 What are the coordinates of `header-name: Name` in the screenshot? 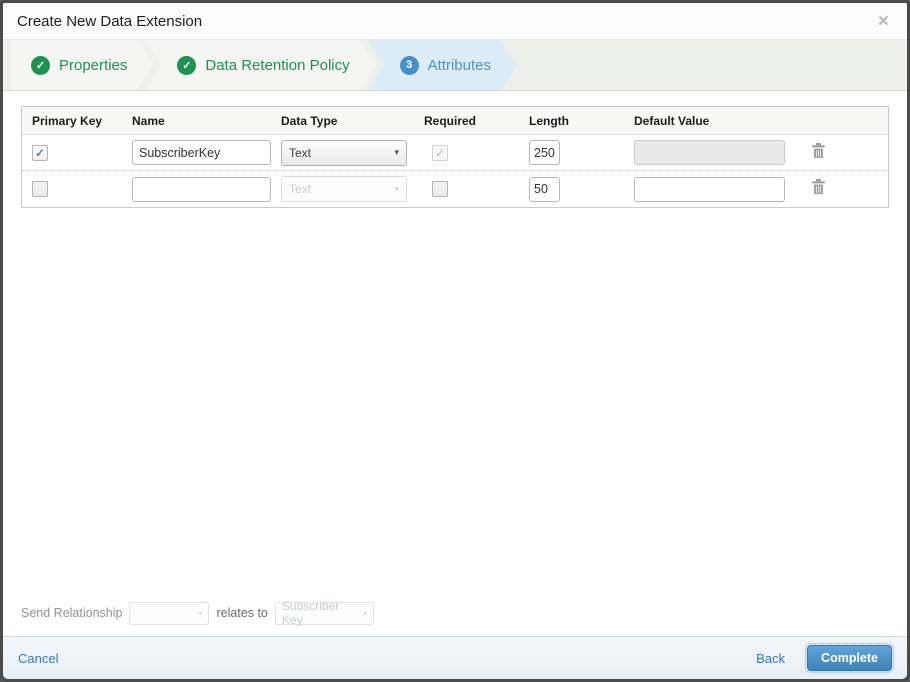 It's located at (148, 120).